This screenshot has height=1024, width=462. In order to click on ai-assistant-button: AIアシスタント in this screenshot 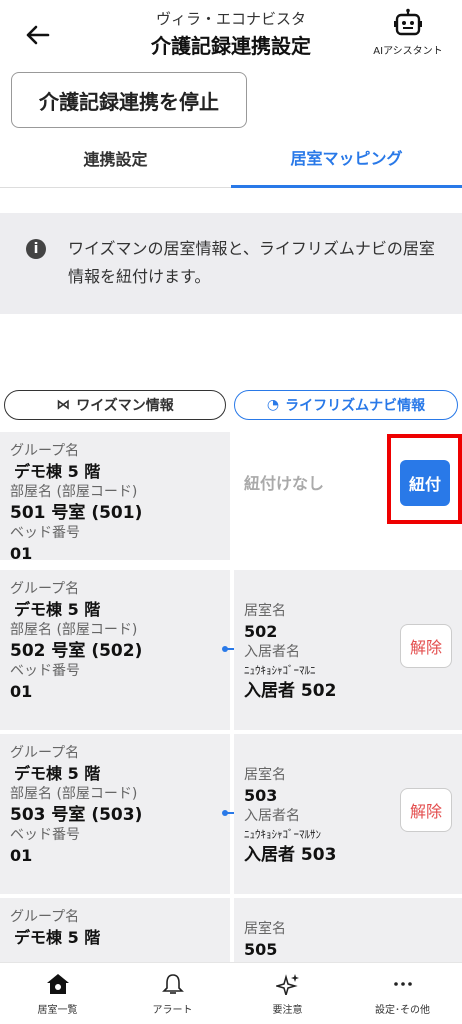, I will do `click(408, 35)`.